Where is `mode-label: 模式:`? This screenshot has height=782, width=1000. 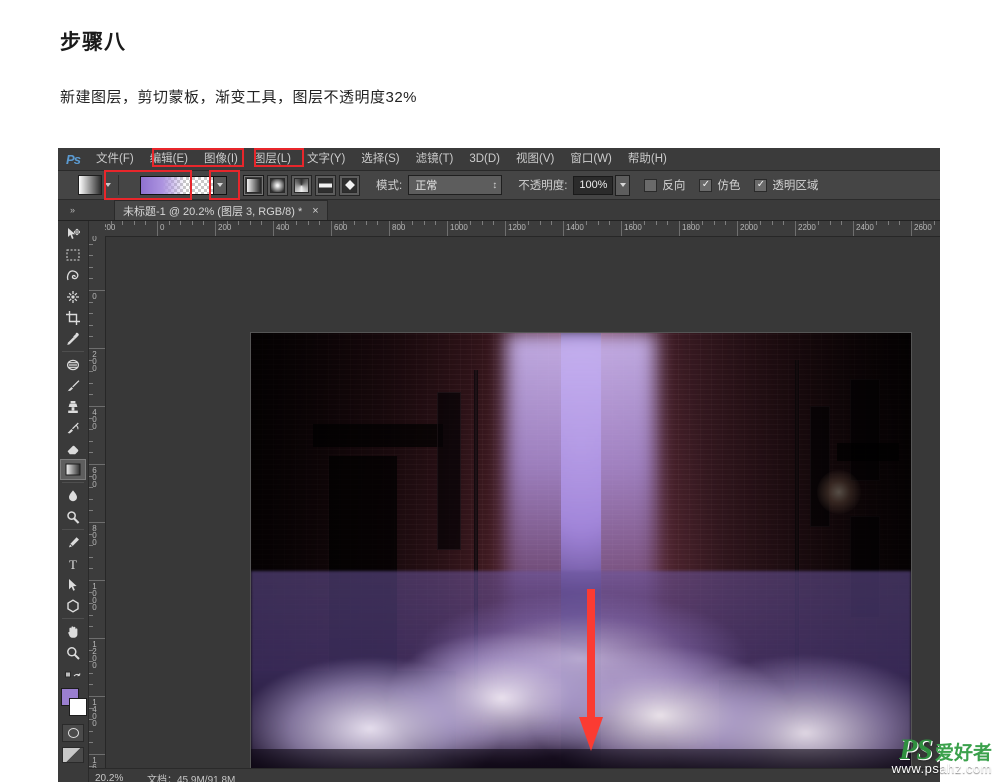
mode-label: 模式: is located at coordinates (389, 186).